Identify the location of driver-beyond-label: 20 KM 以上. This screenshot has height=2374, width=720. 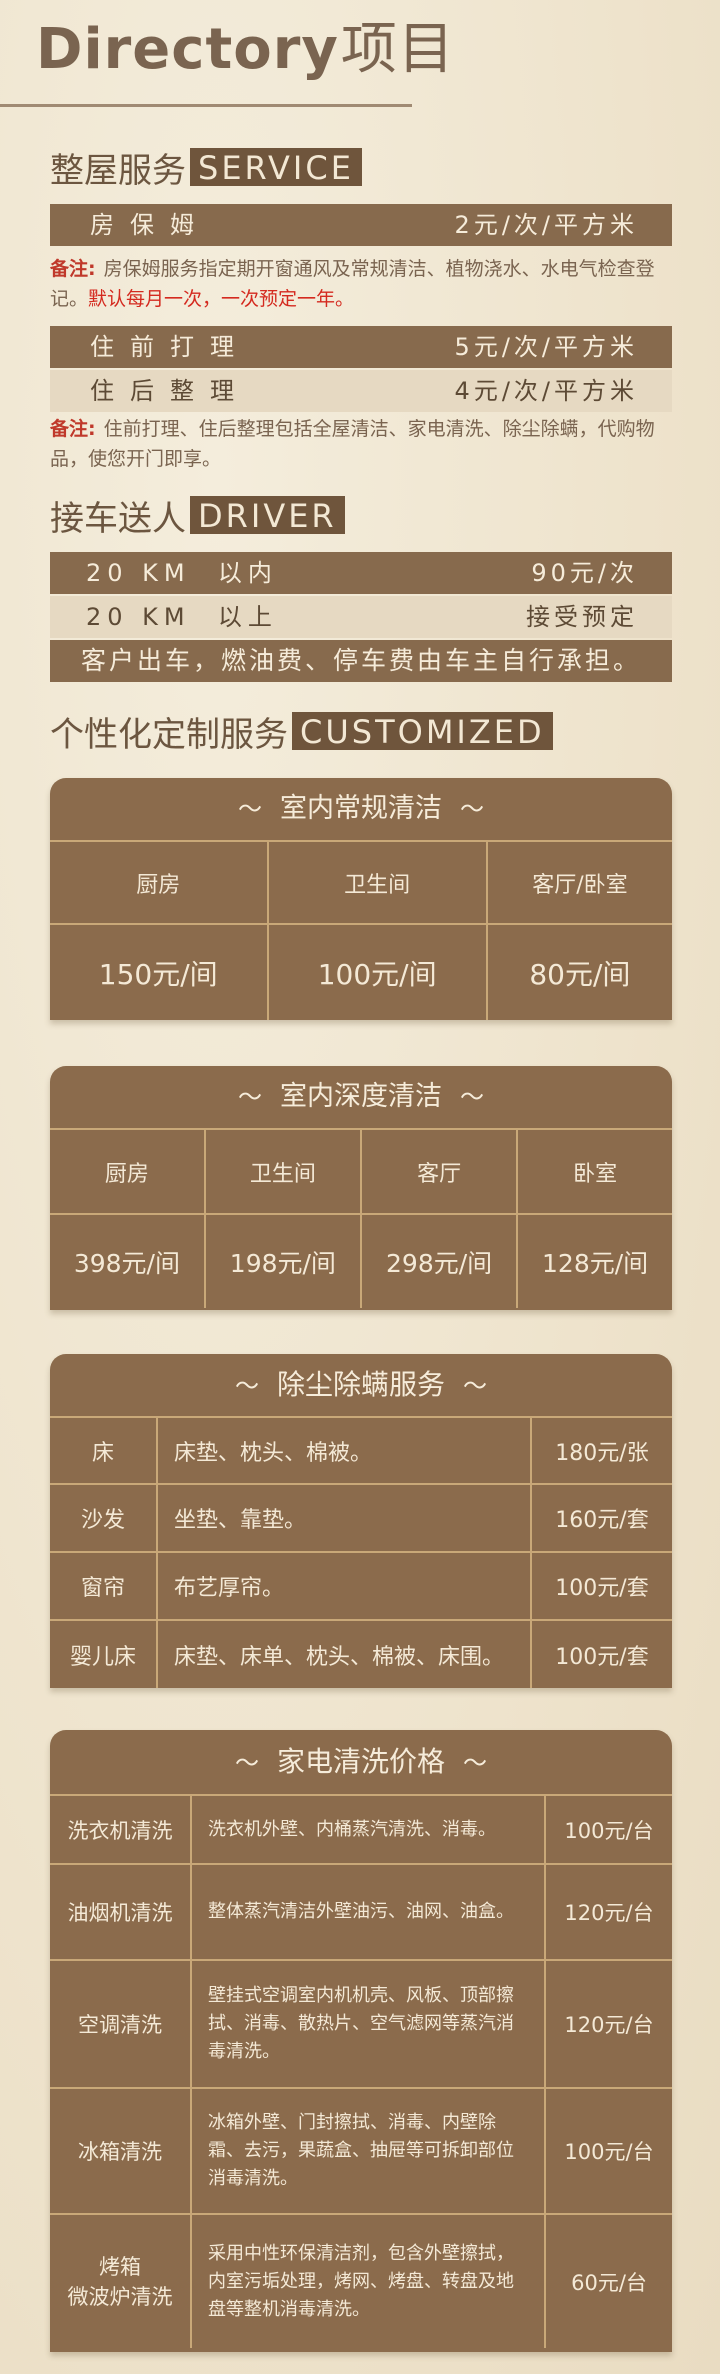
(182, 617).